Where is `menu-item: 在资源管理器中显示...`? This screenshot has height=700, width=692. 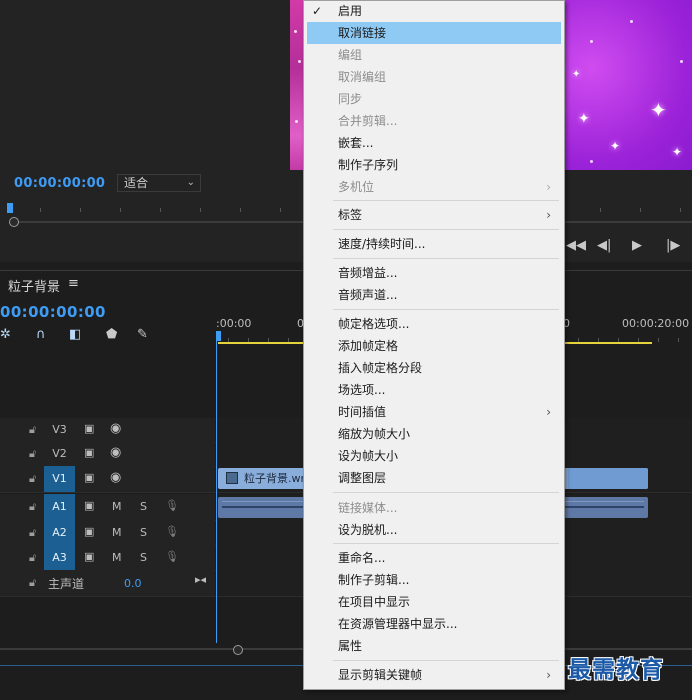 menu-item: 在资源管理器中显示... is located at coordinates (434, 624).